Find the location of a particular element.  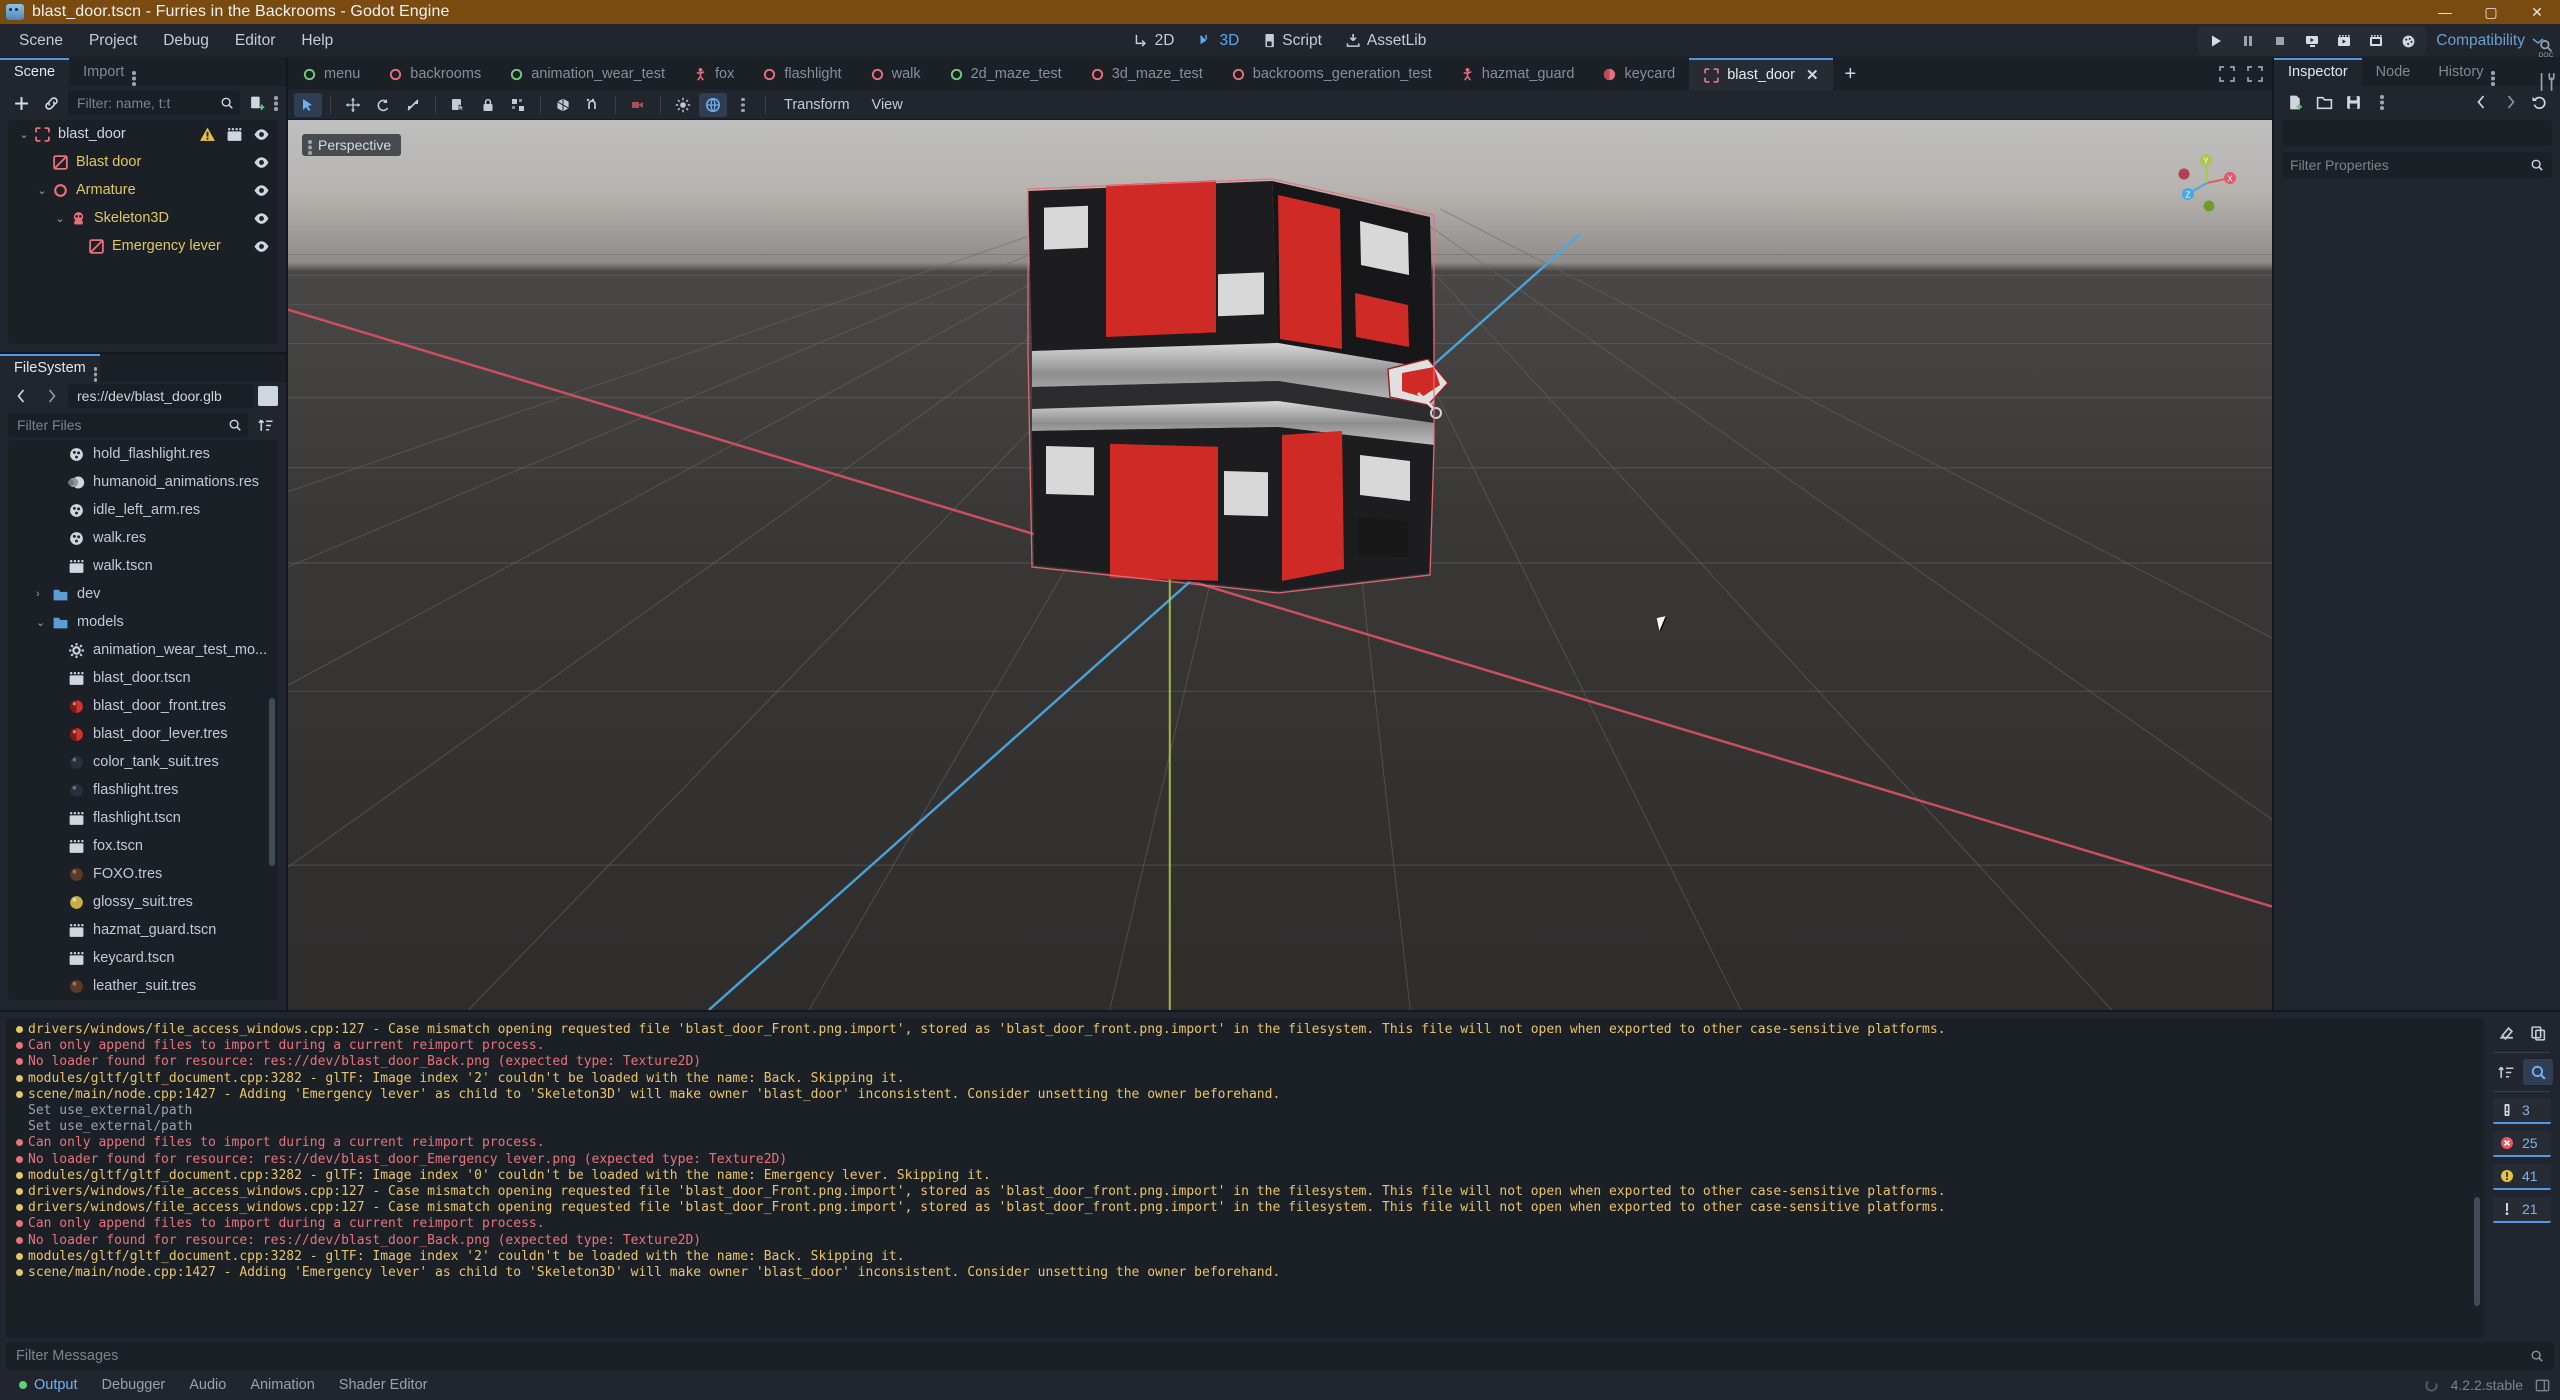

file-item: color_tank_suit.tres is located at coordinates (143, 762).